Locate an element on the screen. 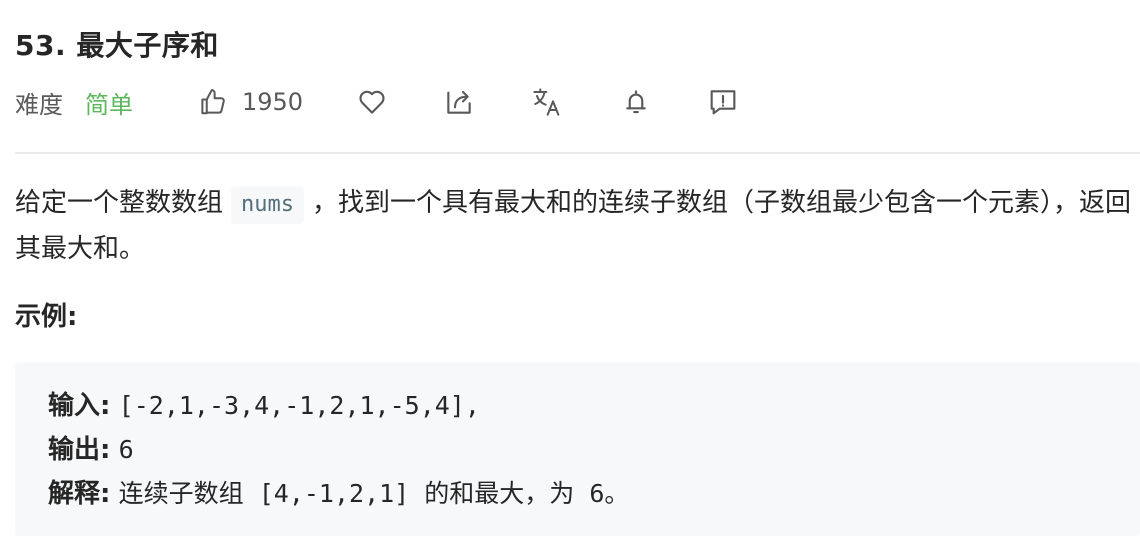  heart-icon is located at coordinates (372, 102).